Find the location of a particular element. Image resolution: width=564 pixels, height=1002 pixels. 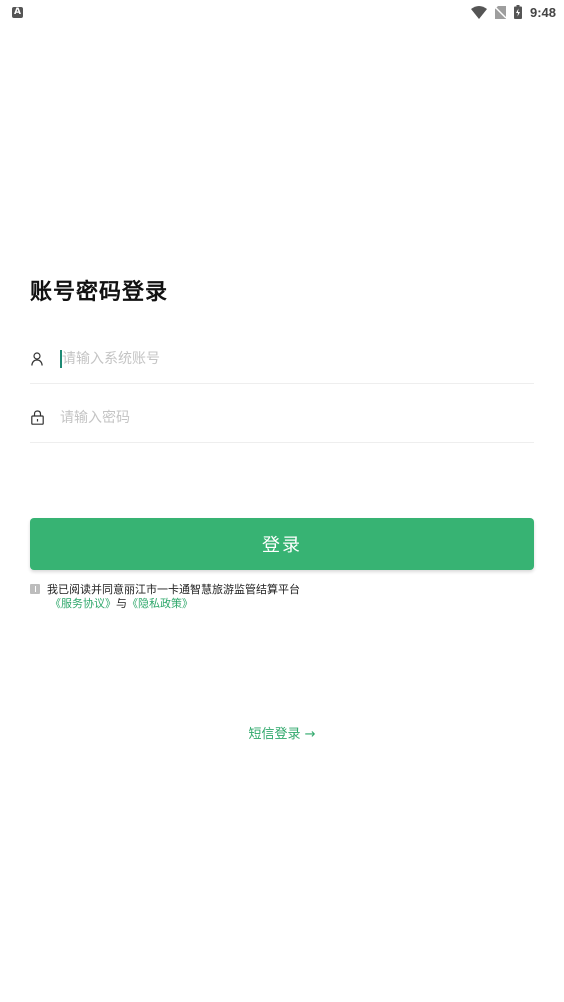

sms-login-link: 短信登录 → is located at coordinates (282, 732).